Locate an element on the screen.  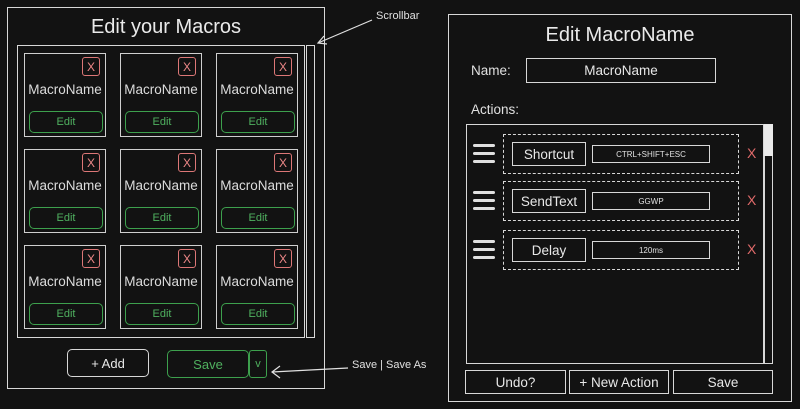
action-row: Shortcut CTRL+SHIFT+ESC X is located at coordinates (615, 154).